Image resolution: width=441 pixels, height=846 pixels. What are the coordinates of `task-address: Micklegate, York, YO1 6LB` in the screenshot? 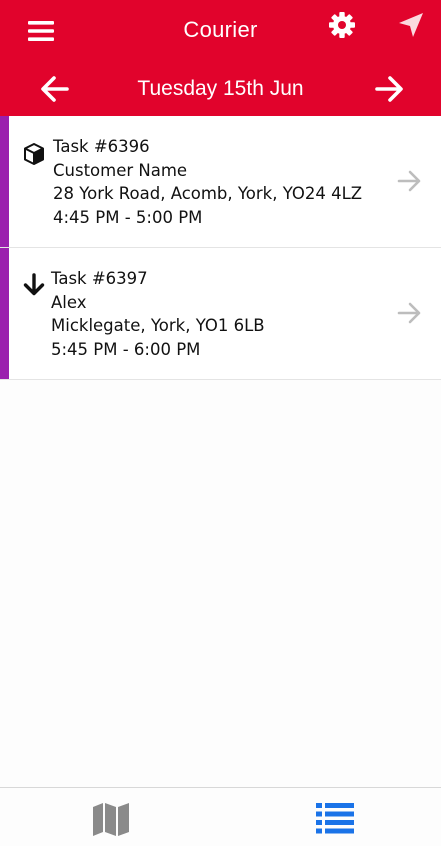 It's located at (158, 325).